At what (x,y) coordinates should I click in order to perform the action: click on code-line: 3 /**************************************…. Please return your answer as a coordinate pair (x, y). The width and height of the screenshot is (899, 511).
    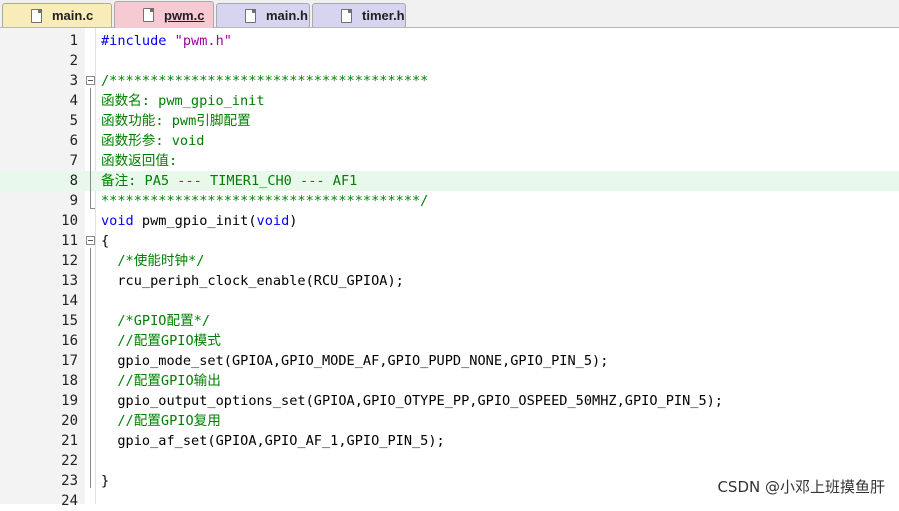
    Looking at the image, I should click on (449, 81).